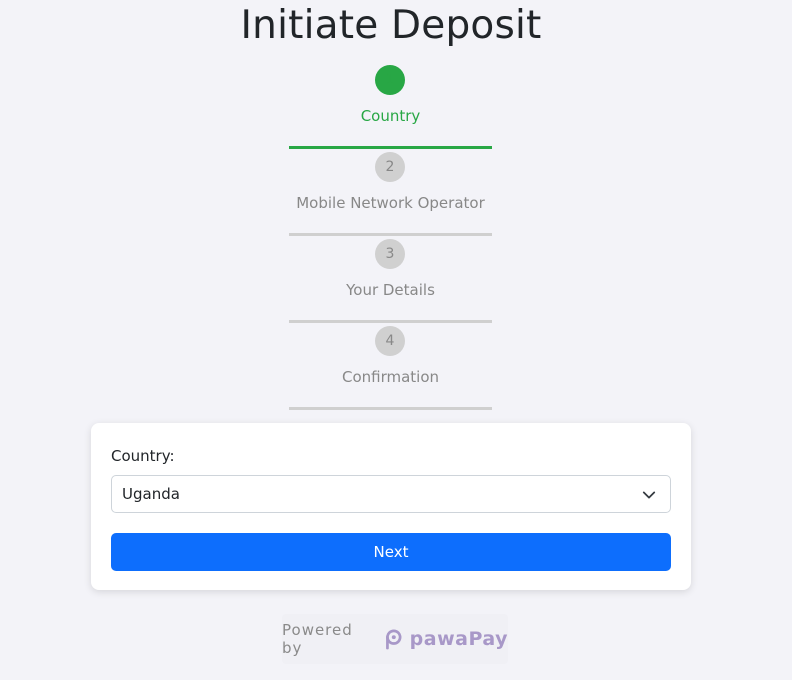  Describe the element at coordinates (390, 203) in the screenshot. I see `step-label-mobile-network-operator: Mobile Network Operator` at that location.